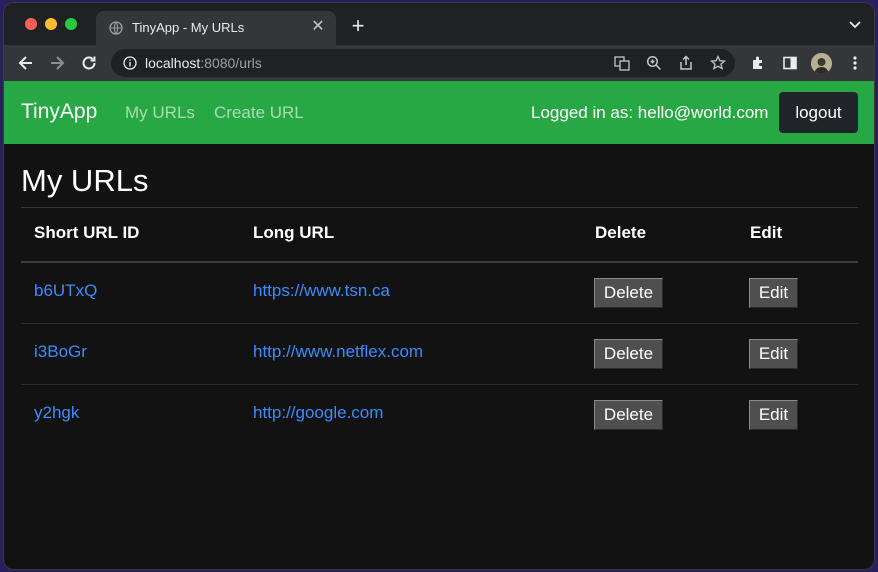 Image resolution: width=878 pixels, height=572 pixels. I want to click on kebab-menu-icon, so click(855, 63).